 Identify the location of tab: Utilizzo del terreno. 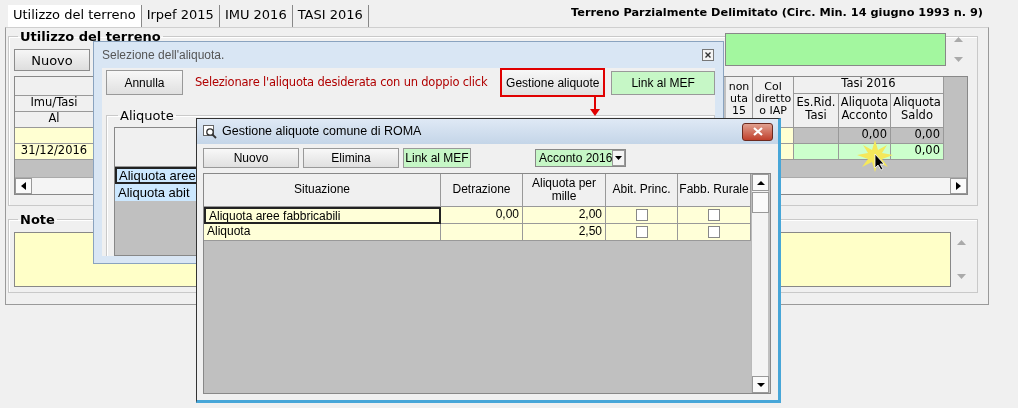
(75, 16).